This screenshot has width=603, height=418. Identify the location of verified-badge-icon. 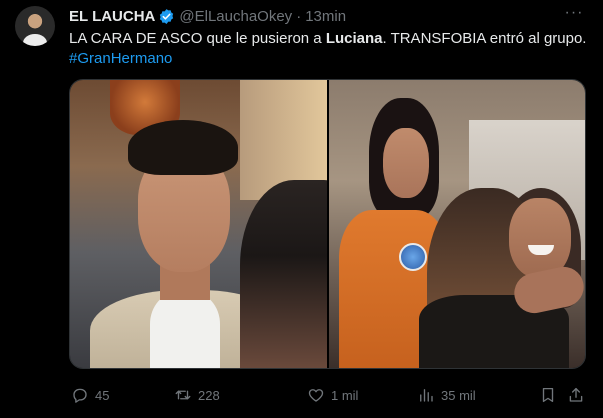
(167, 16).